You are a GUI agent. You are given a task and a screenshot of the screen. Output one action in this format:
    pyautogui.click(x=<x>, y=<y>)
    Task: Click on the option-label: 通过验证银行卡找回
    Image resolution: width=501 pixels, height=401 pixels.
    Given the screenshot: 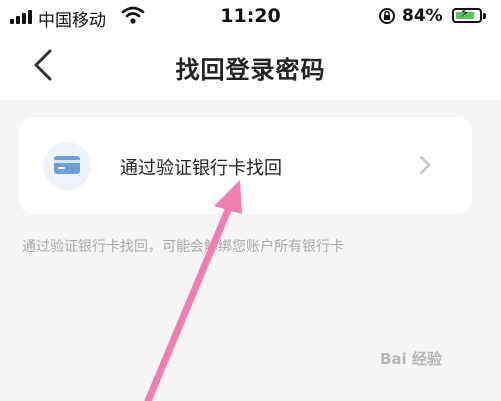 What is the action you would take?
    pyautogui.click(x=201, y=168)
    